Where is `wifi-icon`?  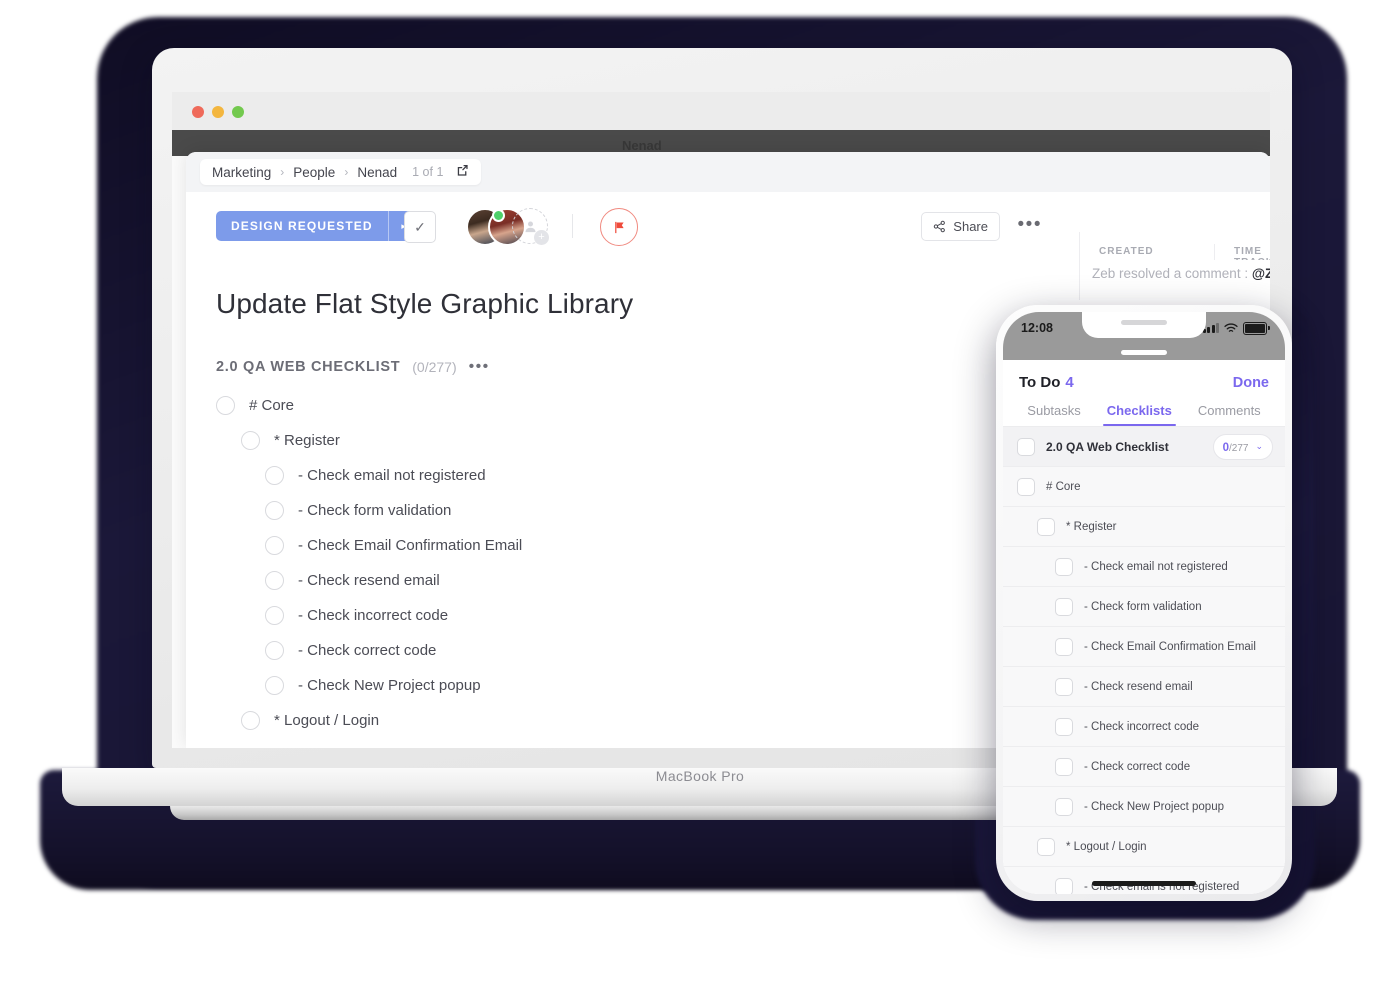
wifi-icon is located at coordinates (1231, 327).